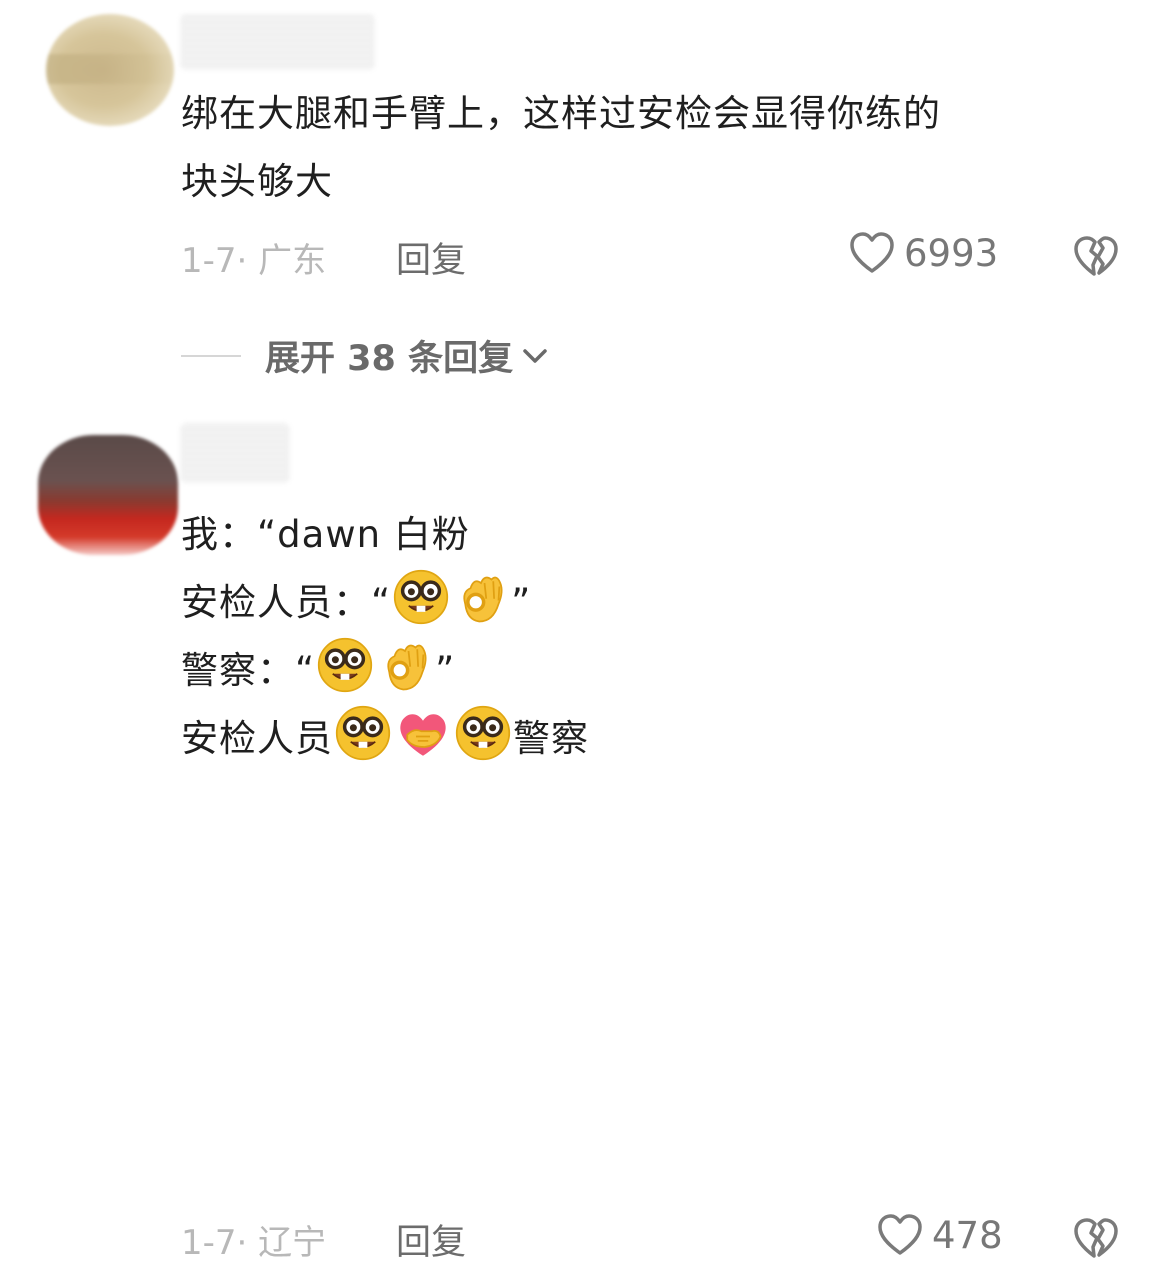 Image resolution: width=1170 pixels, height=1265 pixels. I want to click on handshake-heart-icon, so click(423, 733).